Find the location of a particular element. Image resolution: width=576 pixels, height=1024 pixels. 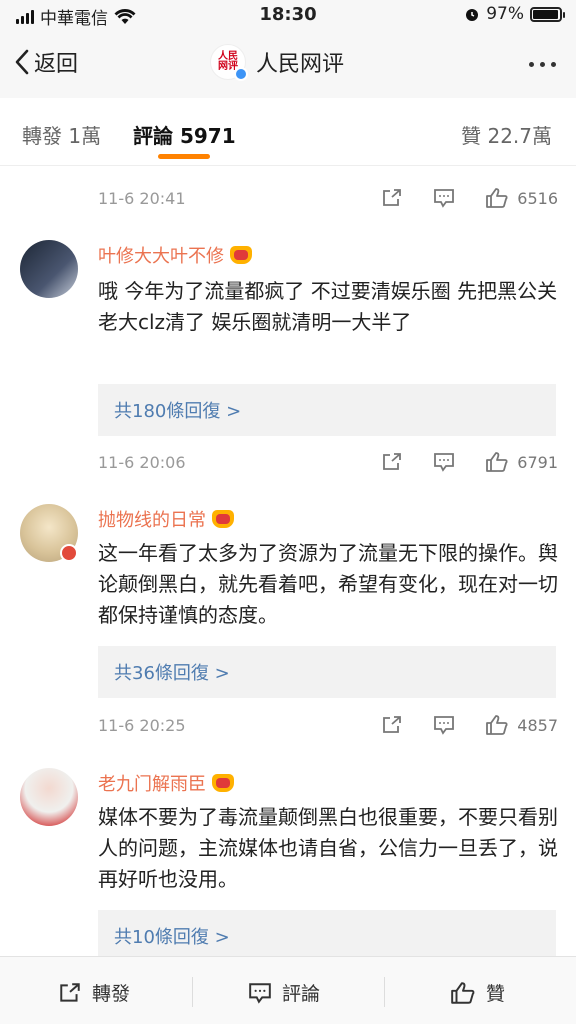

repost-button: 轉發 is located at coordinates (94, 992).